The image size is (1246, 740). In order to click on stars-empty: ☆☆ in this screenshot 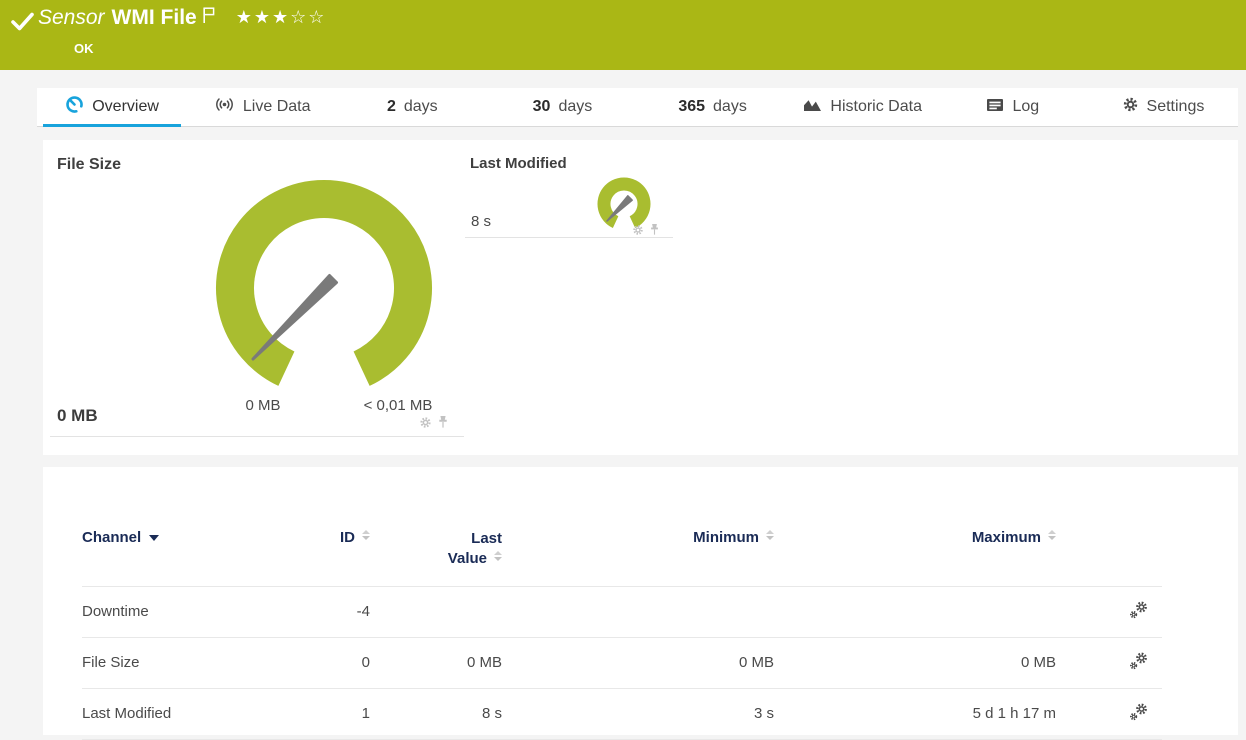, I will do `click(308, 17)`.